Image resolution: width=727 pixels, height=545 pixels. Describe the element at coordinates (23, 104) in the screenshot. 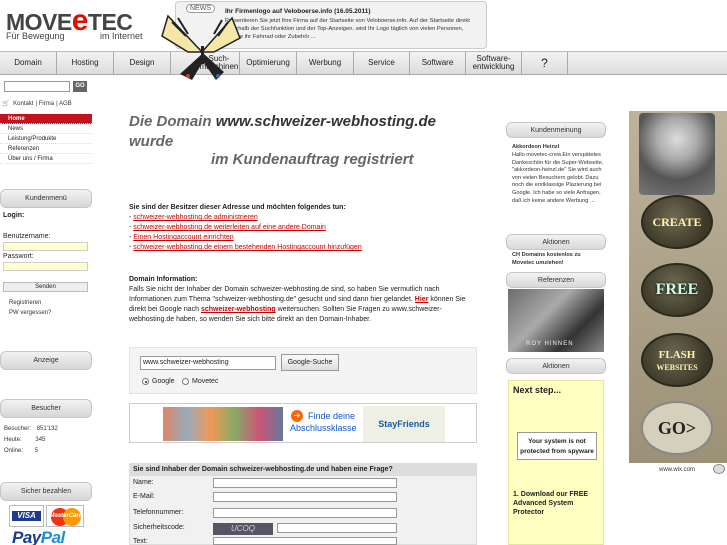

I see `link-kontakt: Kontakt` at that location.